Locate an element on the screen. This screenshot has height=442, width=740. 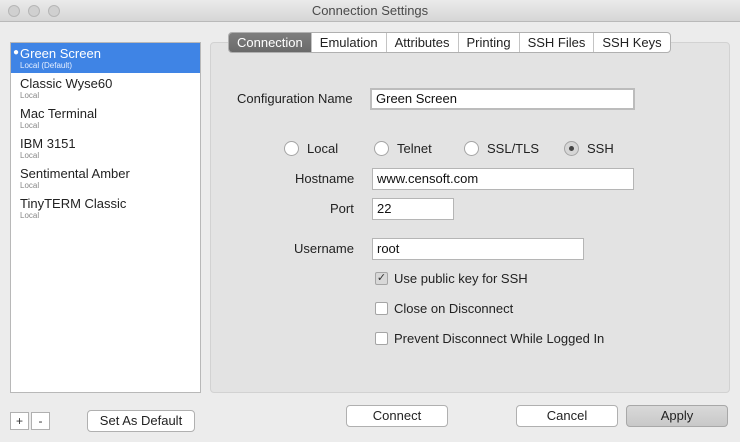
connect-button: Connect is located at coordinates (397, 416).